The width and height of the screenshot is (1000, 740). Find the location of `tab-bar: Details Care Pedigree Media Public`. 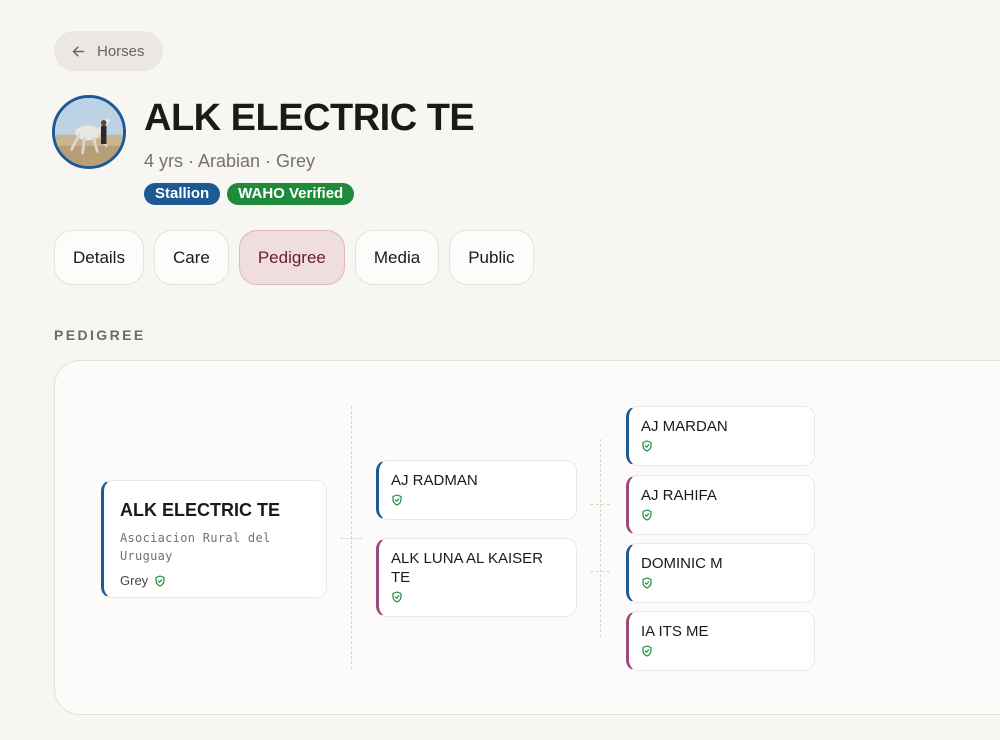

tab-bar: Details Care Pedigree Media Public is located at coordinates (294, 257).